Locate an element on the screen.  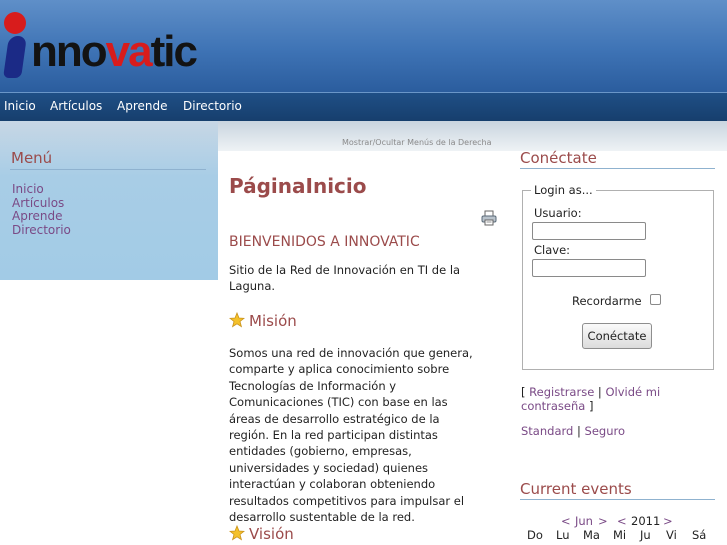
standard-link: Standard is located at coordinates (547, 431).